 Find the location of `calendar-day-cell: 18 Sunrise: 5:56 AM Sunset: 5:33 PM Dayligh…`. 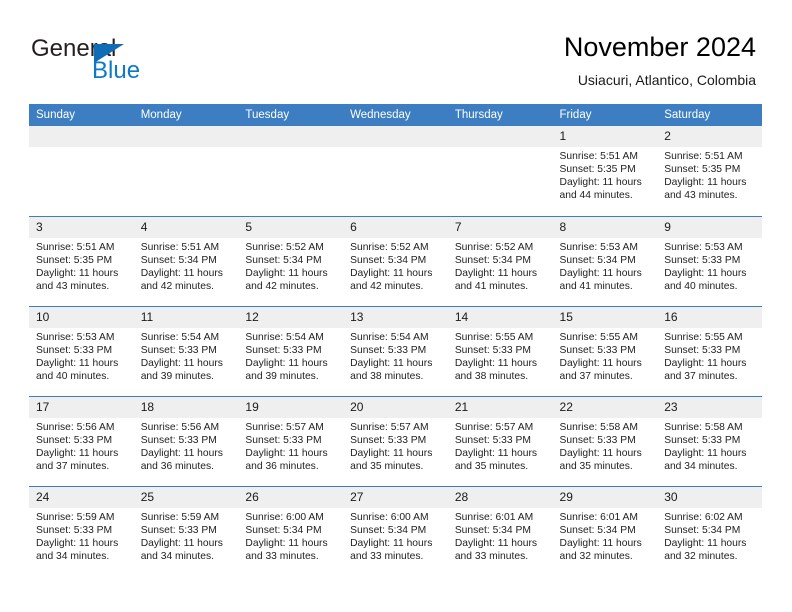

calendar-day-cell: 18 Sunrise: 5:56 AM Sunset: 5:33 PM Dayligh… is located at coordinates (186, 440).